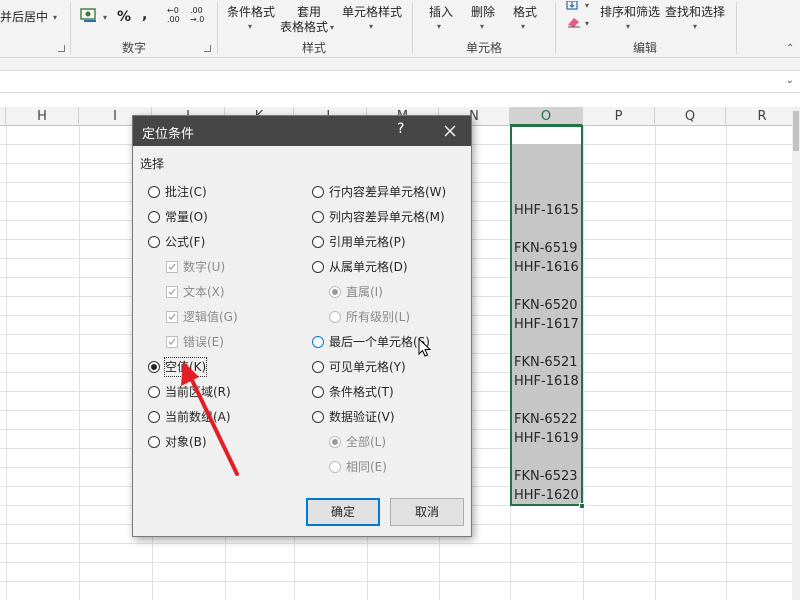 This screenshot has height=600, width=800. Describe the element at coordinates (574, 23) in the screenshot. I see `eraser-icon` at that location.